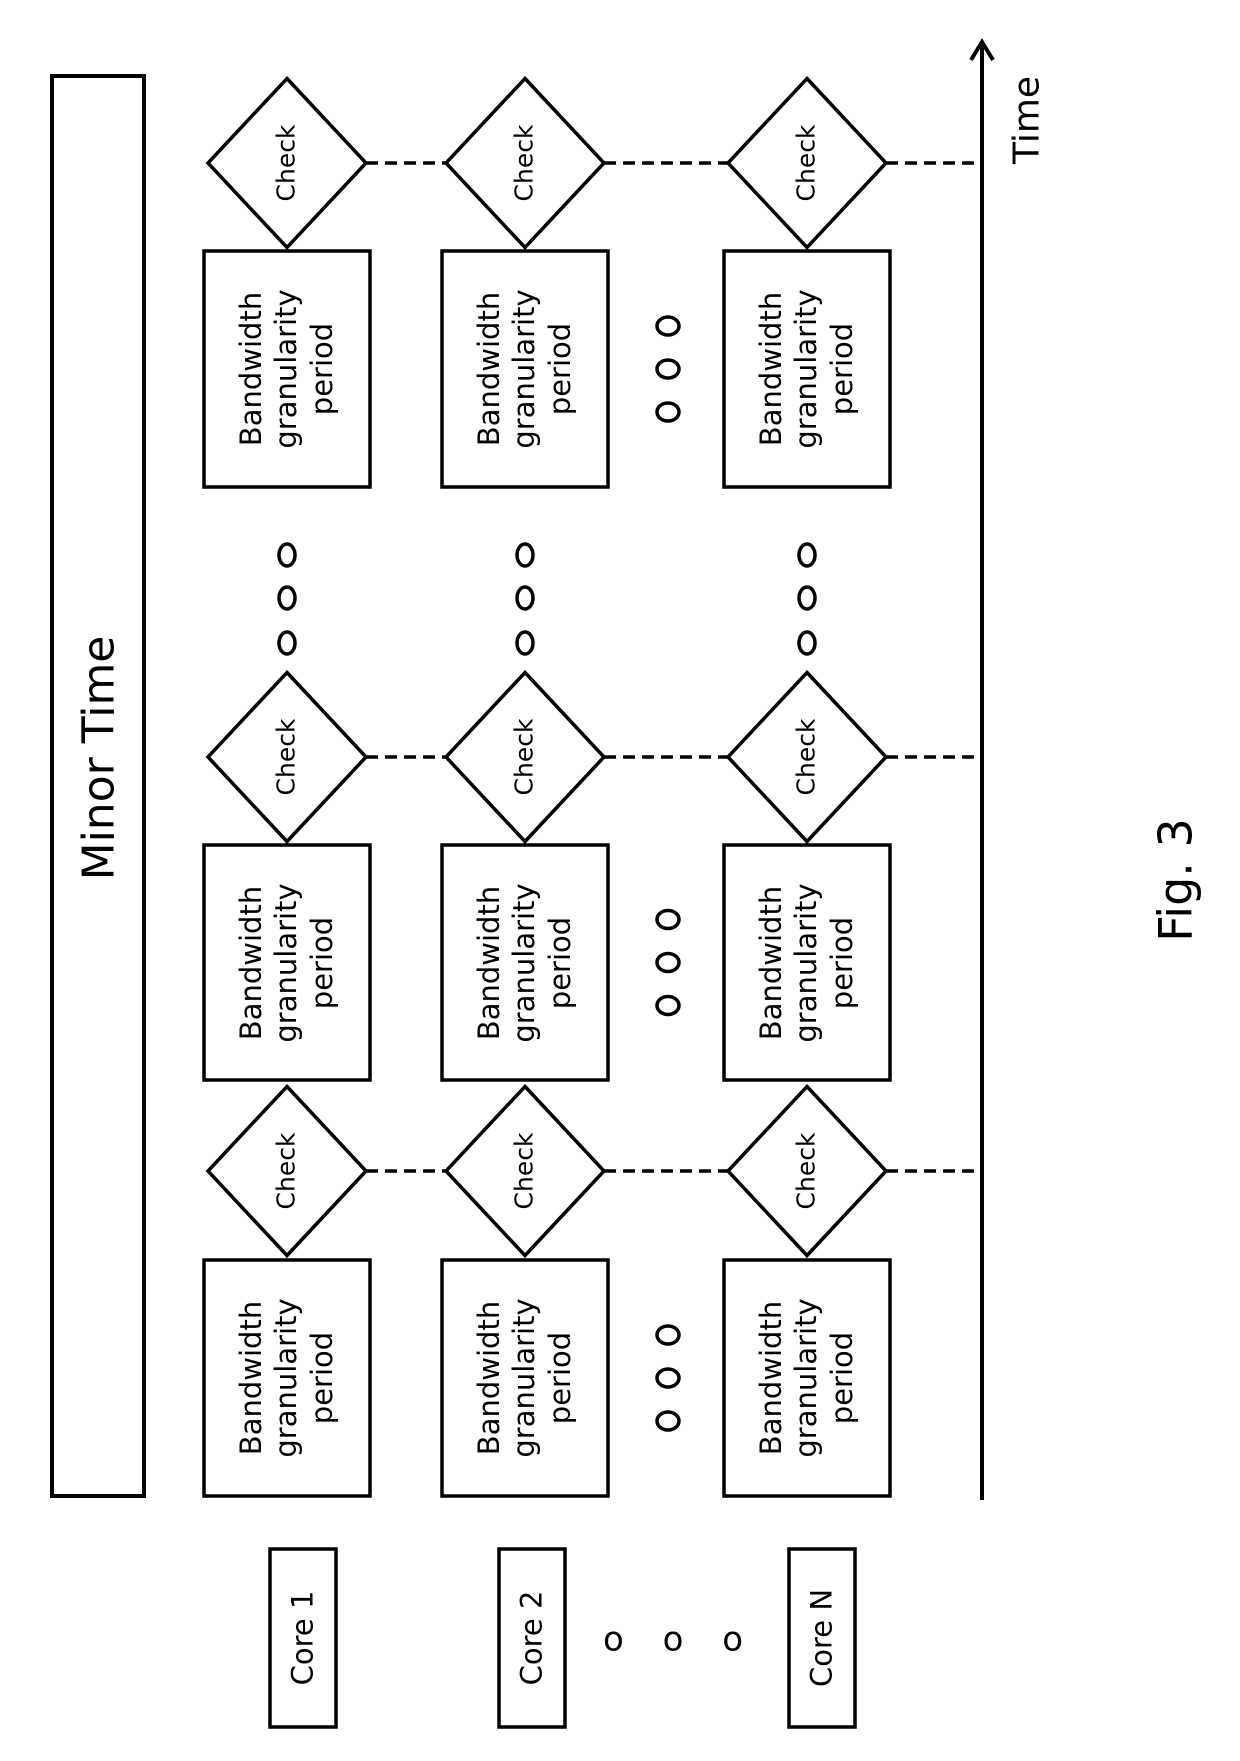 The height and width of the screenshot is (1761, 1240). What do you see at coordinates (680, 1639) in the screenshot?
I see `core-ellipsis: o o o` at bounding box center [680, 1639].